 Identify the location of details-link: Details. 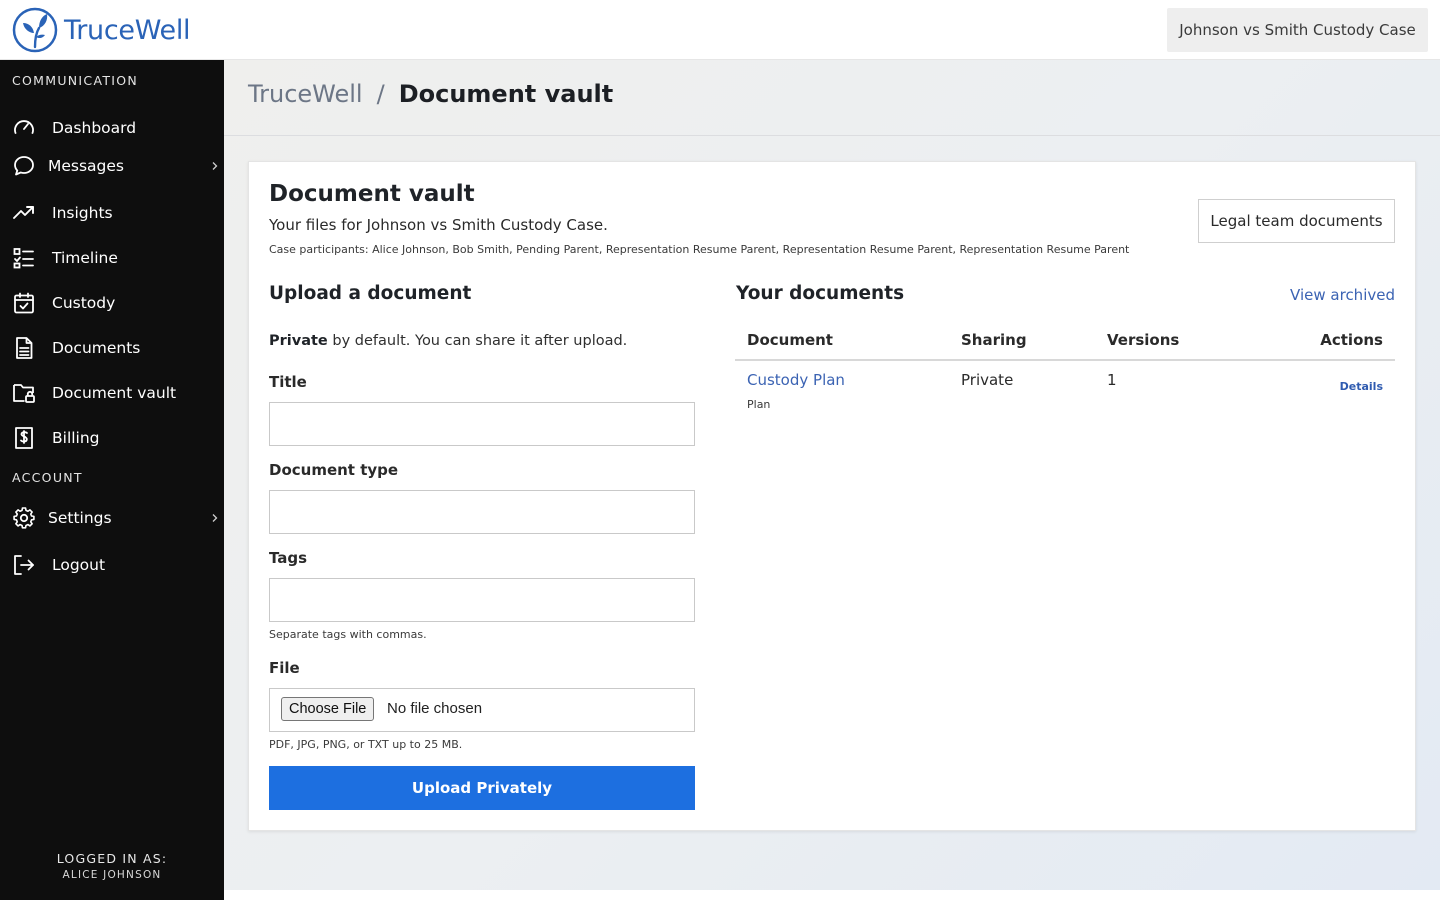
(1361, 386).